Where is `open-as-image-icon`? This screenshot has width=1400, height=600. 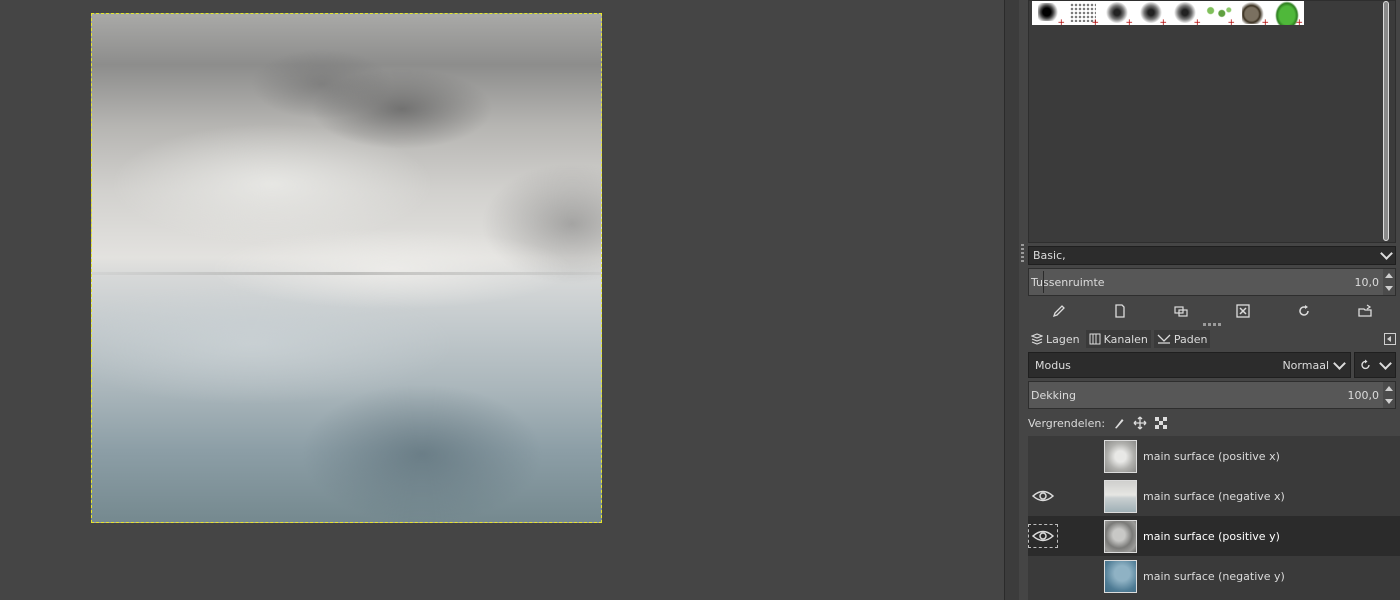
open-as-image-icon is located at coordinates (1365, 311).